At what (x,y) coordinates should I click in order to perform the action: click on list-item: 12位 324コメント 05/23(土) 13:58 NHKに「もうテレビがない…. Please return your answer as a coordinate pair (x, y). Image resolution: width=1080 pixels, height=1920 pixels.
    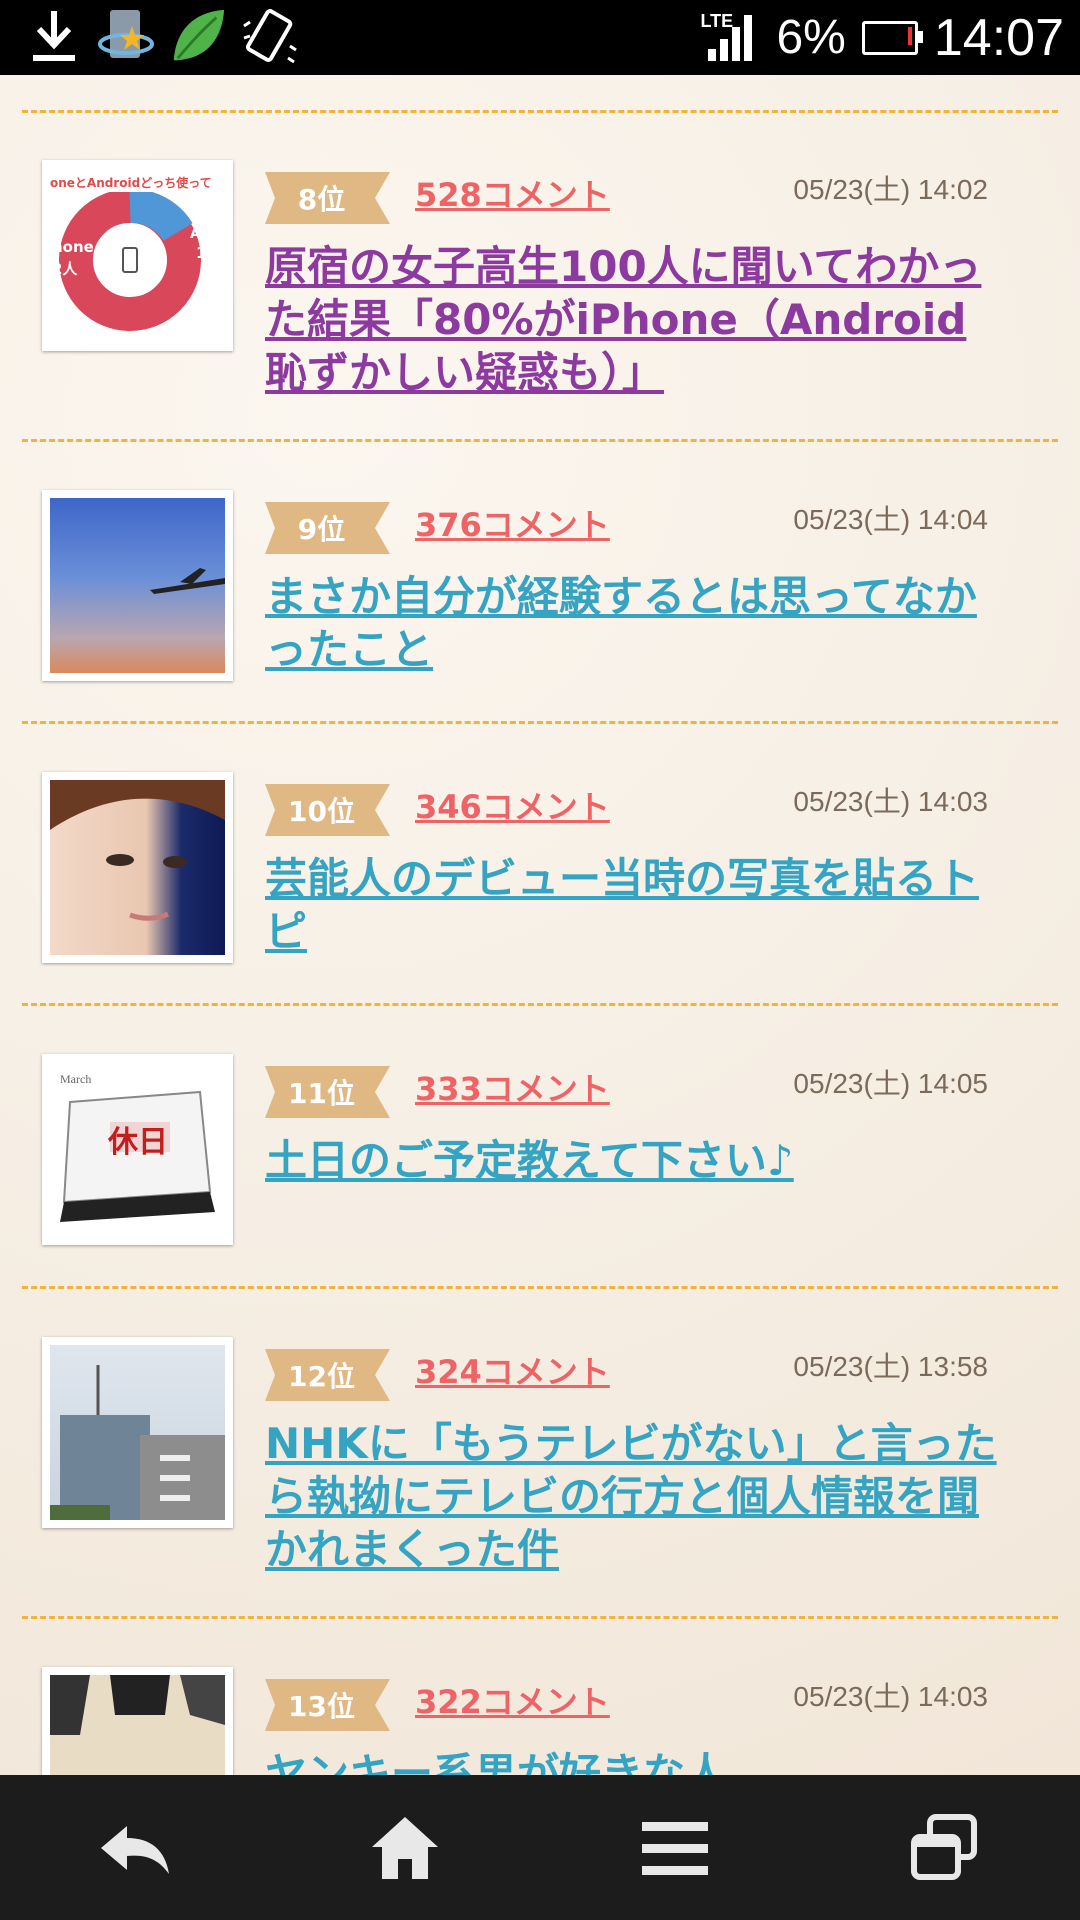
    Looking at the image, I should click on (540, 1477).